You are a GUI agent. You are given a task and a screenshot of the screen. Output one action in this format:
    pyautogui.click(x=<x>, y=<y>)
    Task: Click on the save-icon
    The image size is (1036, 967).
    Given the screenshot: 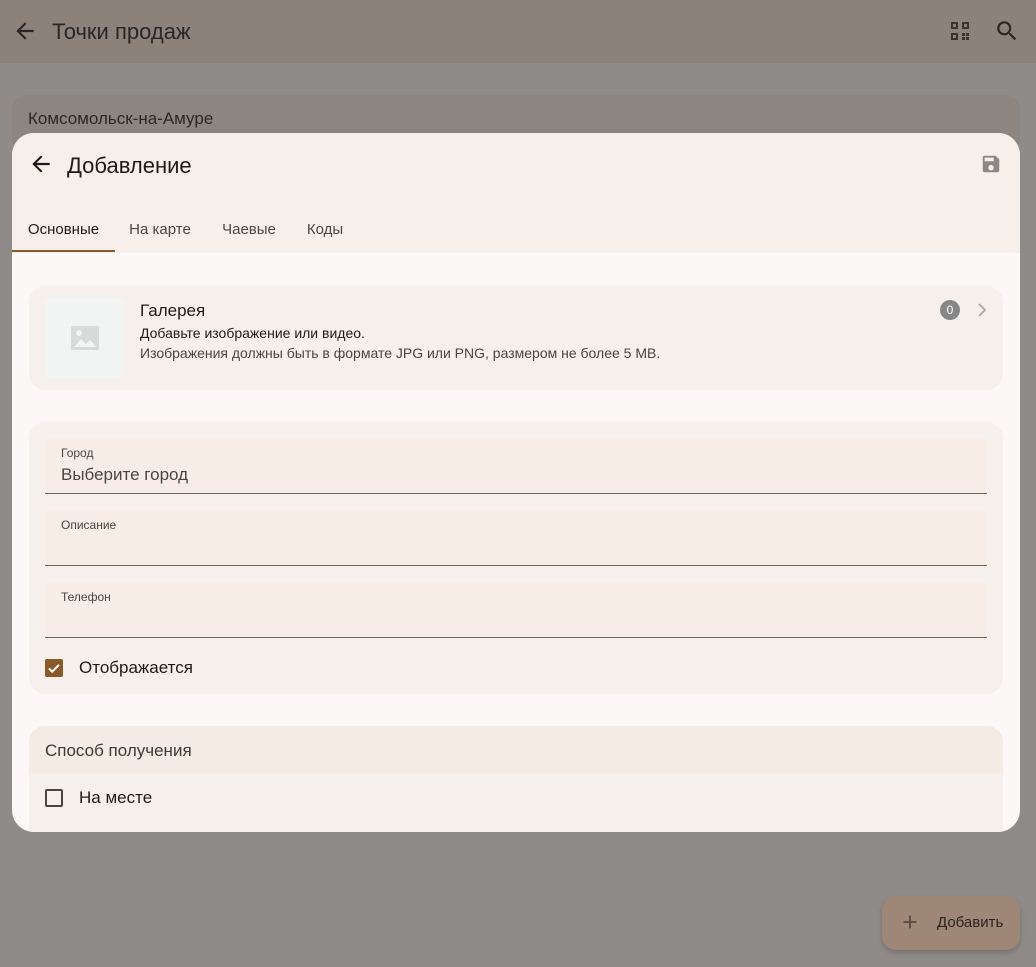 What is the action you would take?
    pyautogui.click(x=991, y=164)
    